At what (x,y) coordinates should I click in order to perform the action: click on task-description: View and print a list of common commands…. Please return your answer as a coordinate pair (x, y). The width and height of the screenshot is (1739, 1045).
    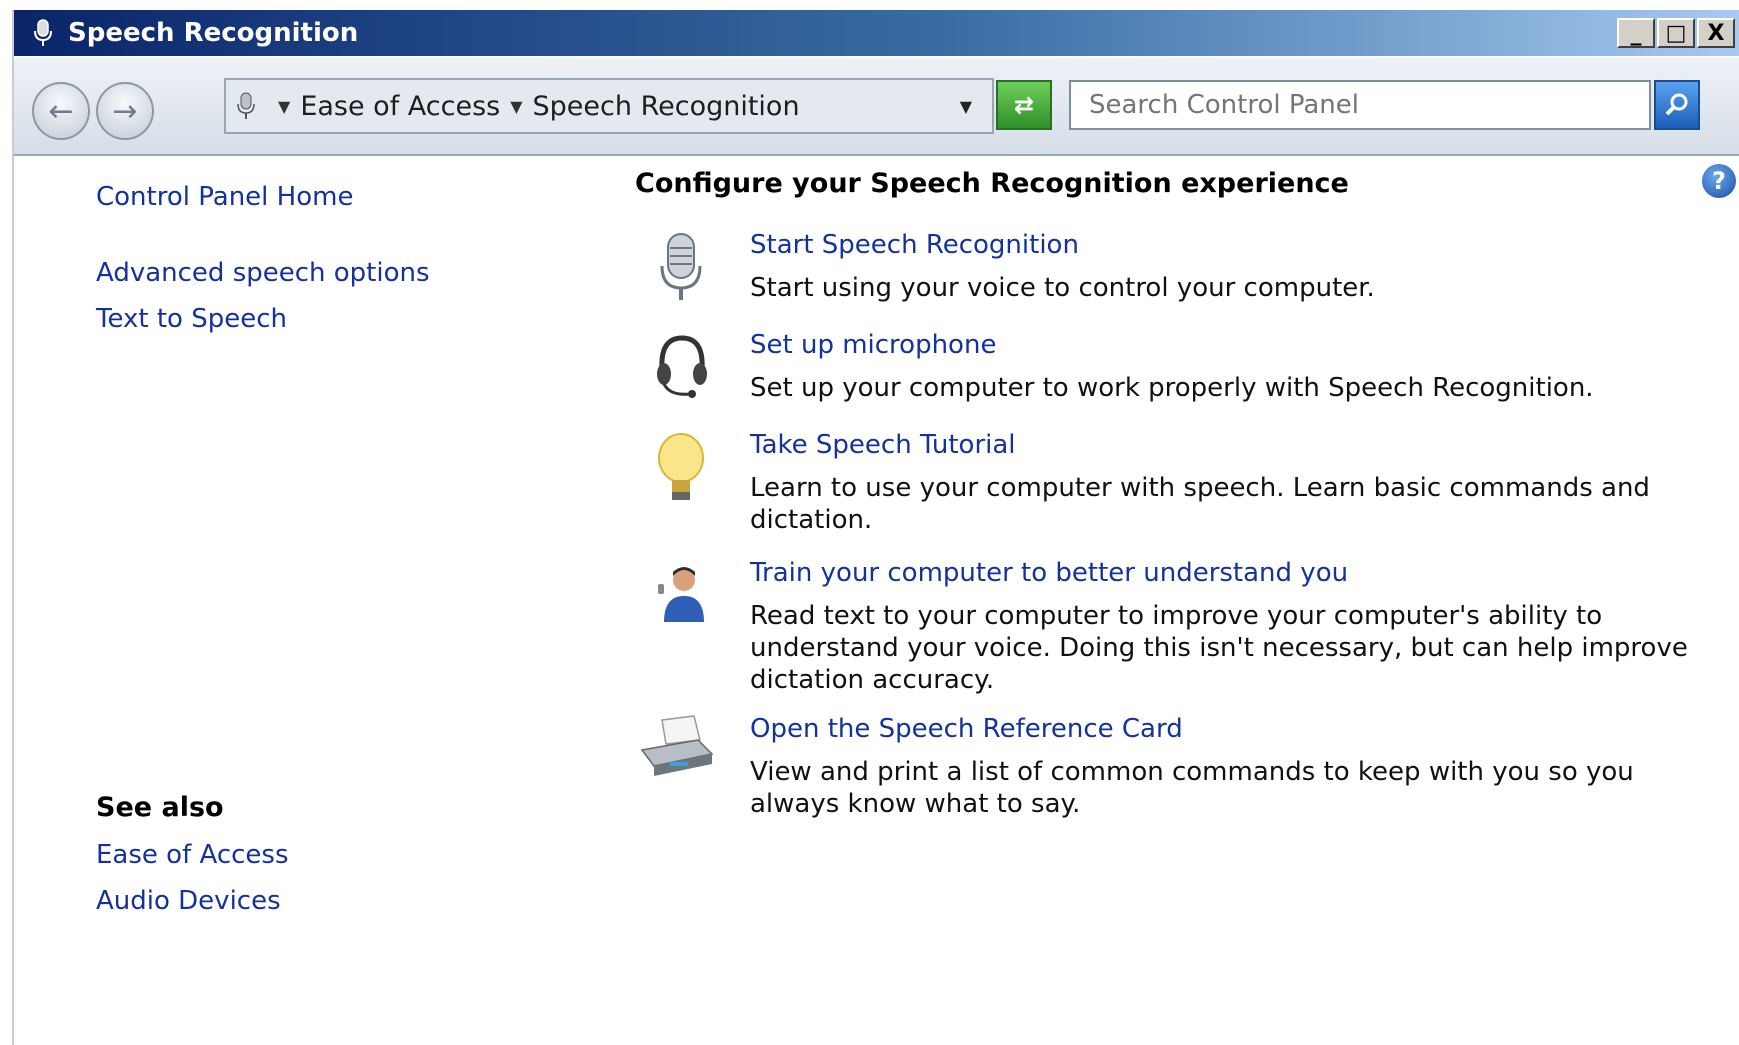
    Looking at the image, I should click on (1192, 788).